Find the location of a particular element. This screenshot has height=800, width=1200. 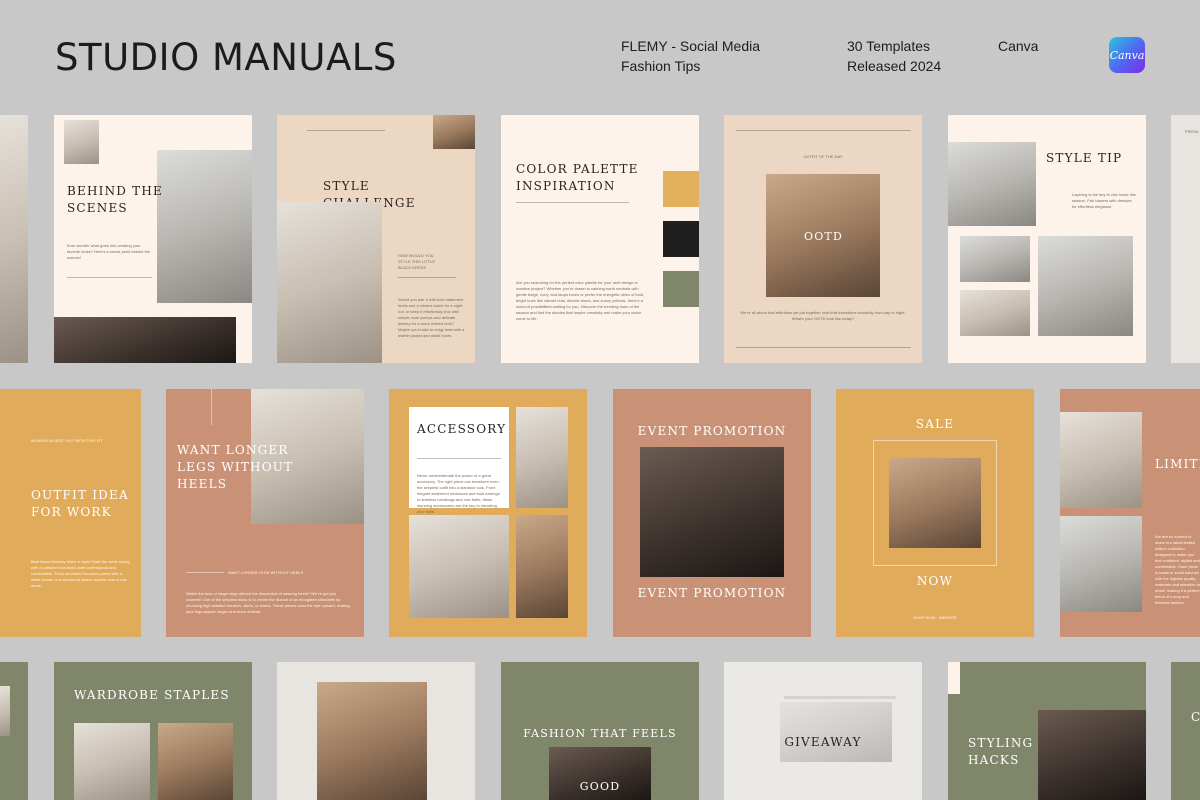

product-line-1: FLEMY - Social Media is located at coordinates (691, 46).